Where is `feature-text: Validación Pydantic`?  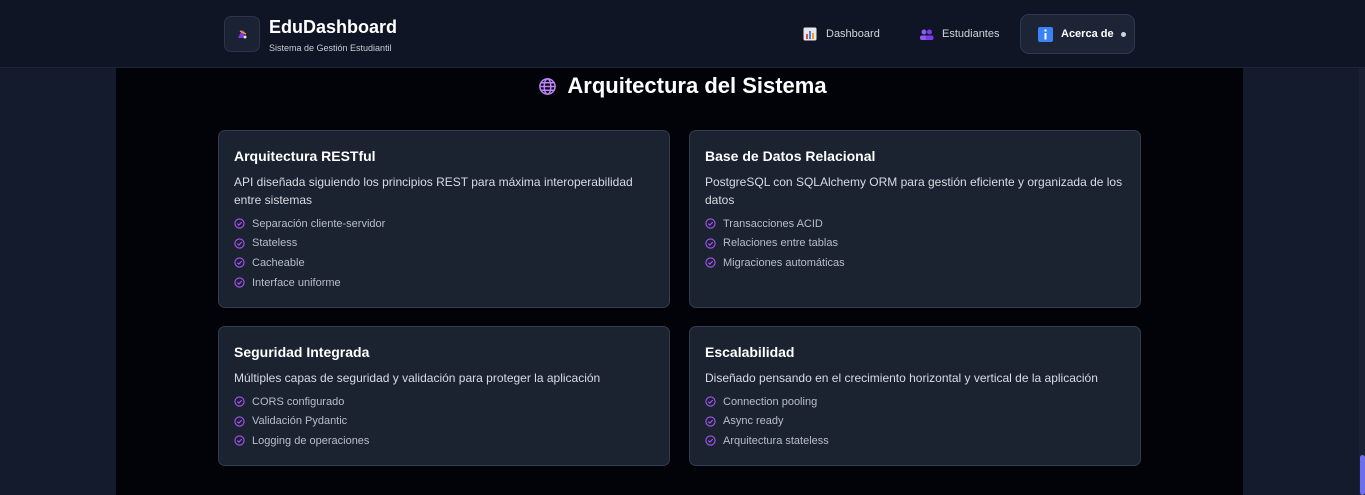
feature-text: Validación Pydantic is located at coordinates (300, 421).